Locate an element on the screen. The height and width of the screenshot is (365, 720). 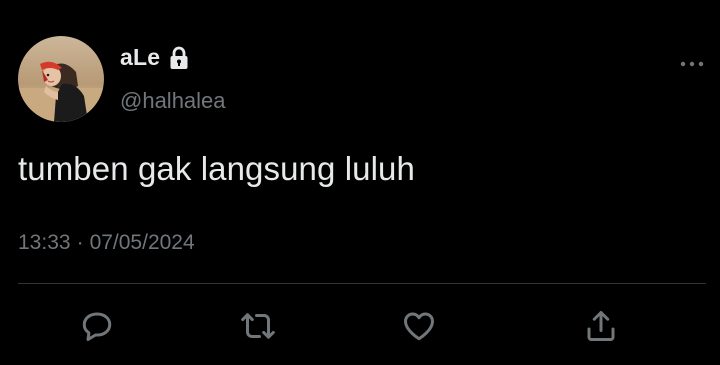
lock-icon is located at coordinates (179, 58).